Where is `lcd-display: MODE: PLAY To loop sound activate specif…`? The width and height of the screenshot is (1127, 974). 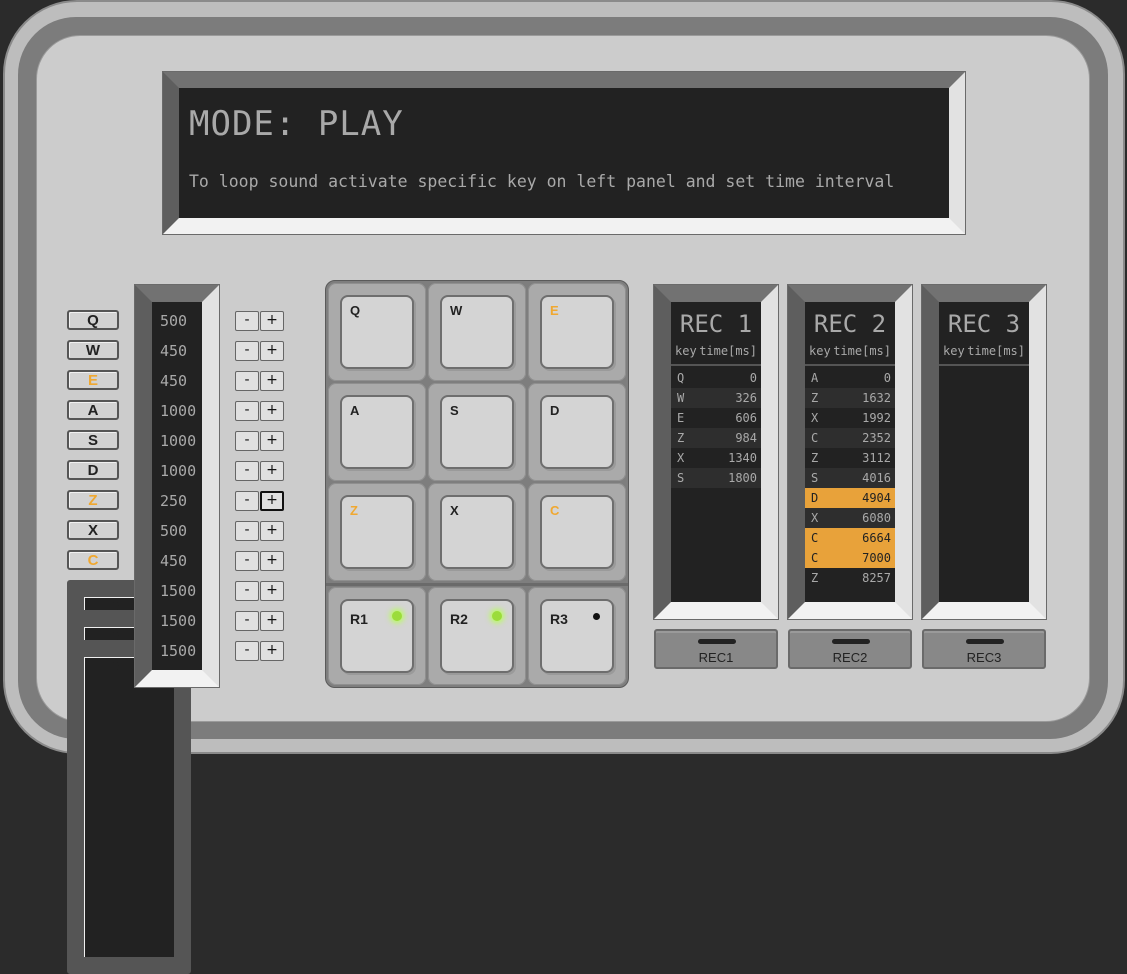
lcd-display: MODE: PLAY To loop sound activate specif… is located at coordinates (564, 153).